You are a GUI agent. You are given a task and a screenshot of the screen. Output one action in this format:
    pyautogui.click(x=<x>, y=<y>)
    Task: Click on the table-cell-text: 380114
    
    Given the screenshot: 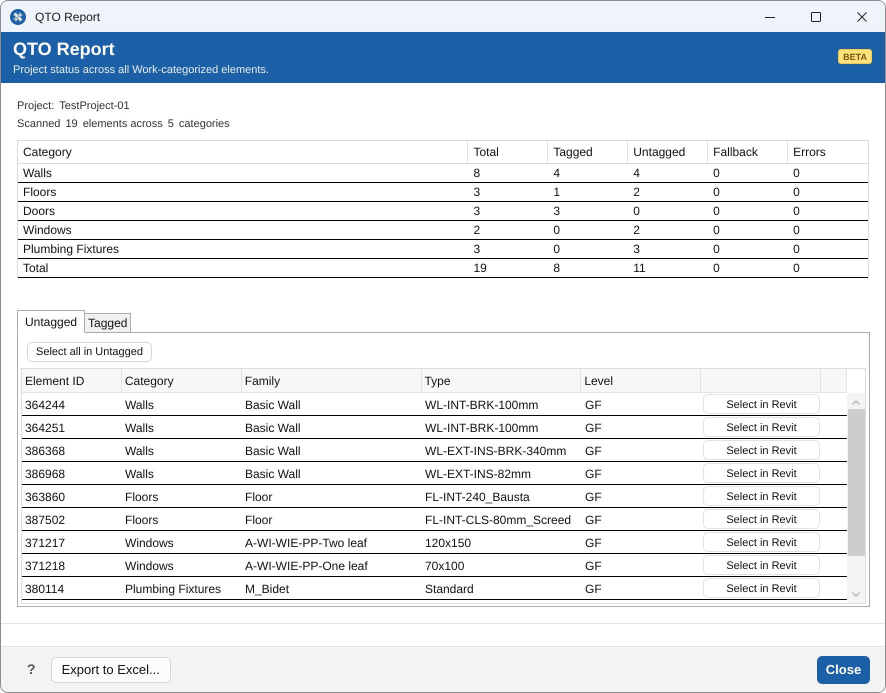 What is the action you would take?
    pyautogui.click(x=45, y=589)
    